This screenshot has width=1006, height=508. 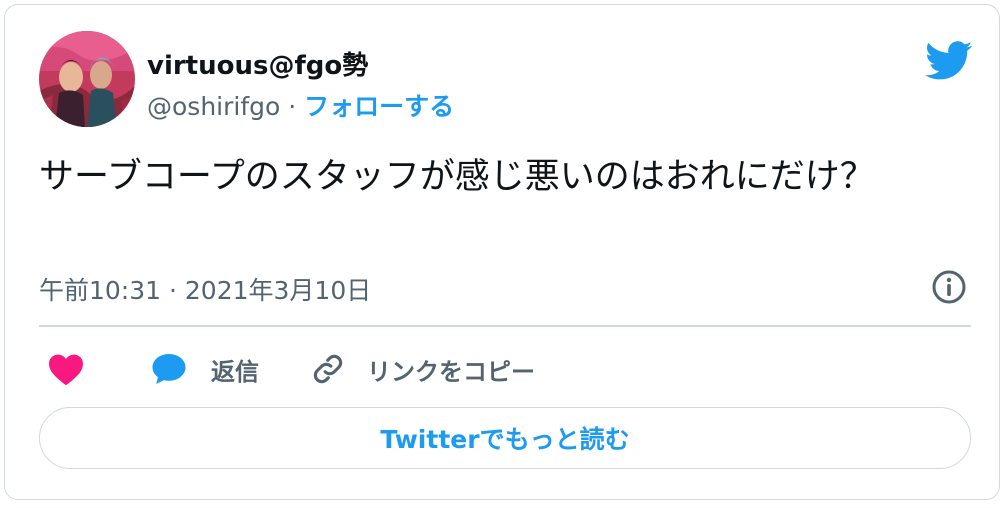 I want to click on follow-link: フォローする, so click(x=379, y=106).